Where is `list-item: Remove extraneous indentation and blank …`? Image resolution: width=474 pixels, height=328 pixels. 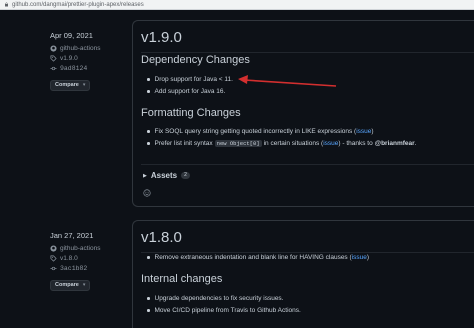
list-item: Remove extraneous indentation and blank … is located at coordinates (258, 257).